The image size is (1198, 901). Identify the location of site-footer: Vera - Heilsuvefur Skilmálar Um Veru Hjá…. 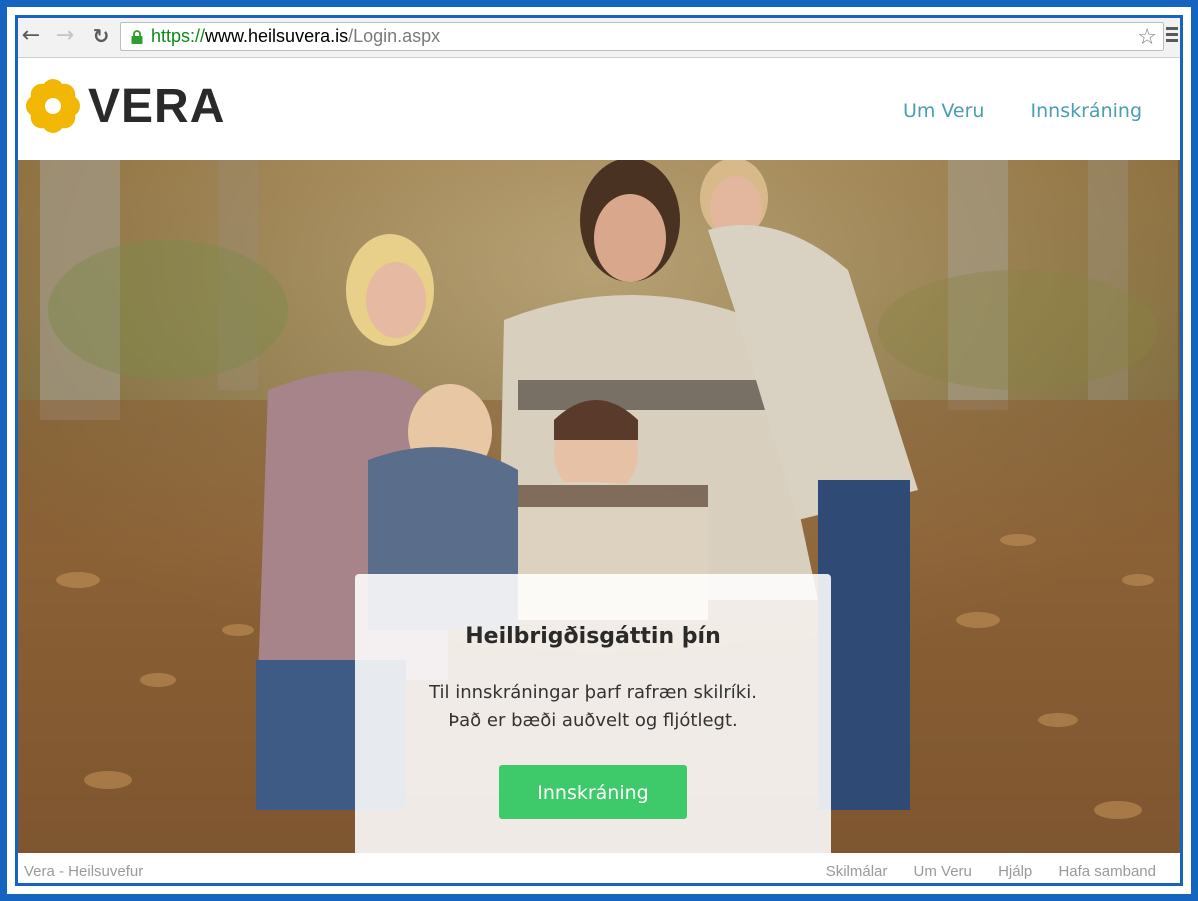
(599, 868).